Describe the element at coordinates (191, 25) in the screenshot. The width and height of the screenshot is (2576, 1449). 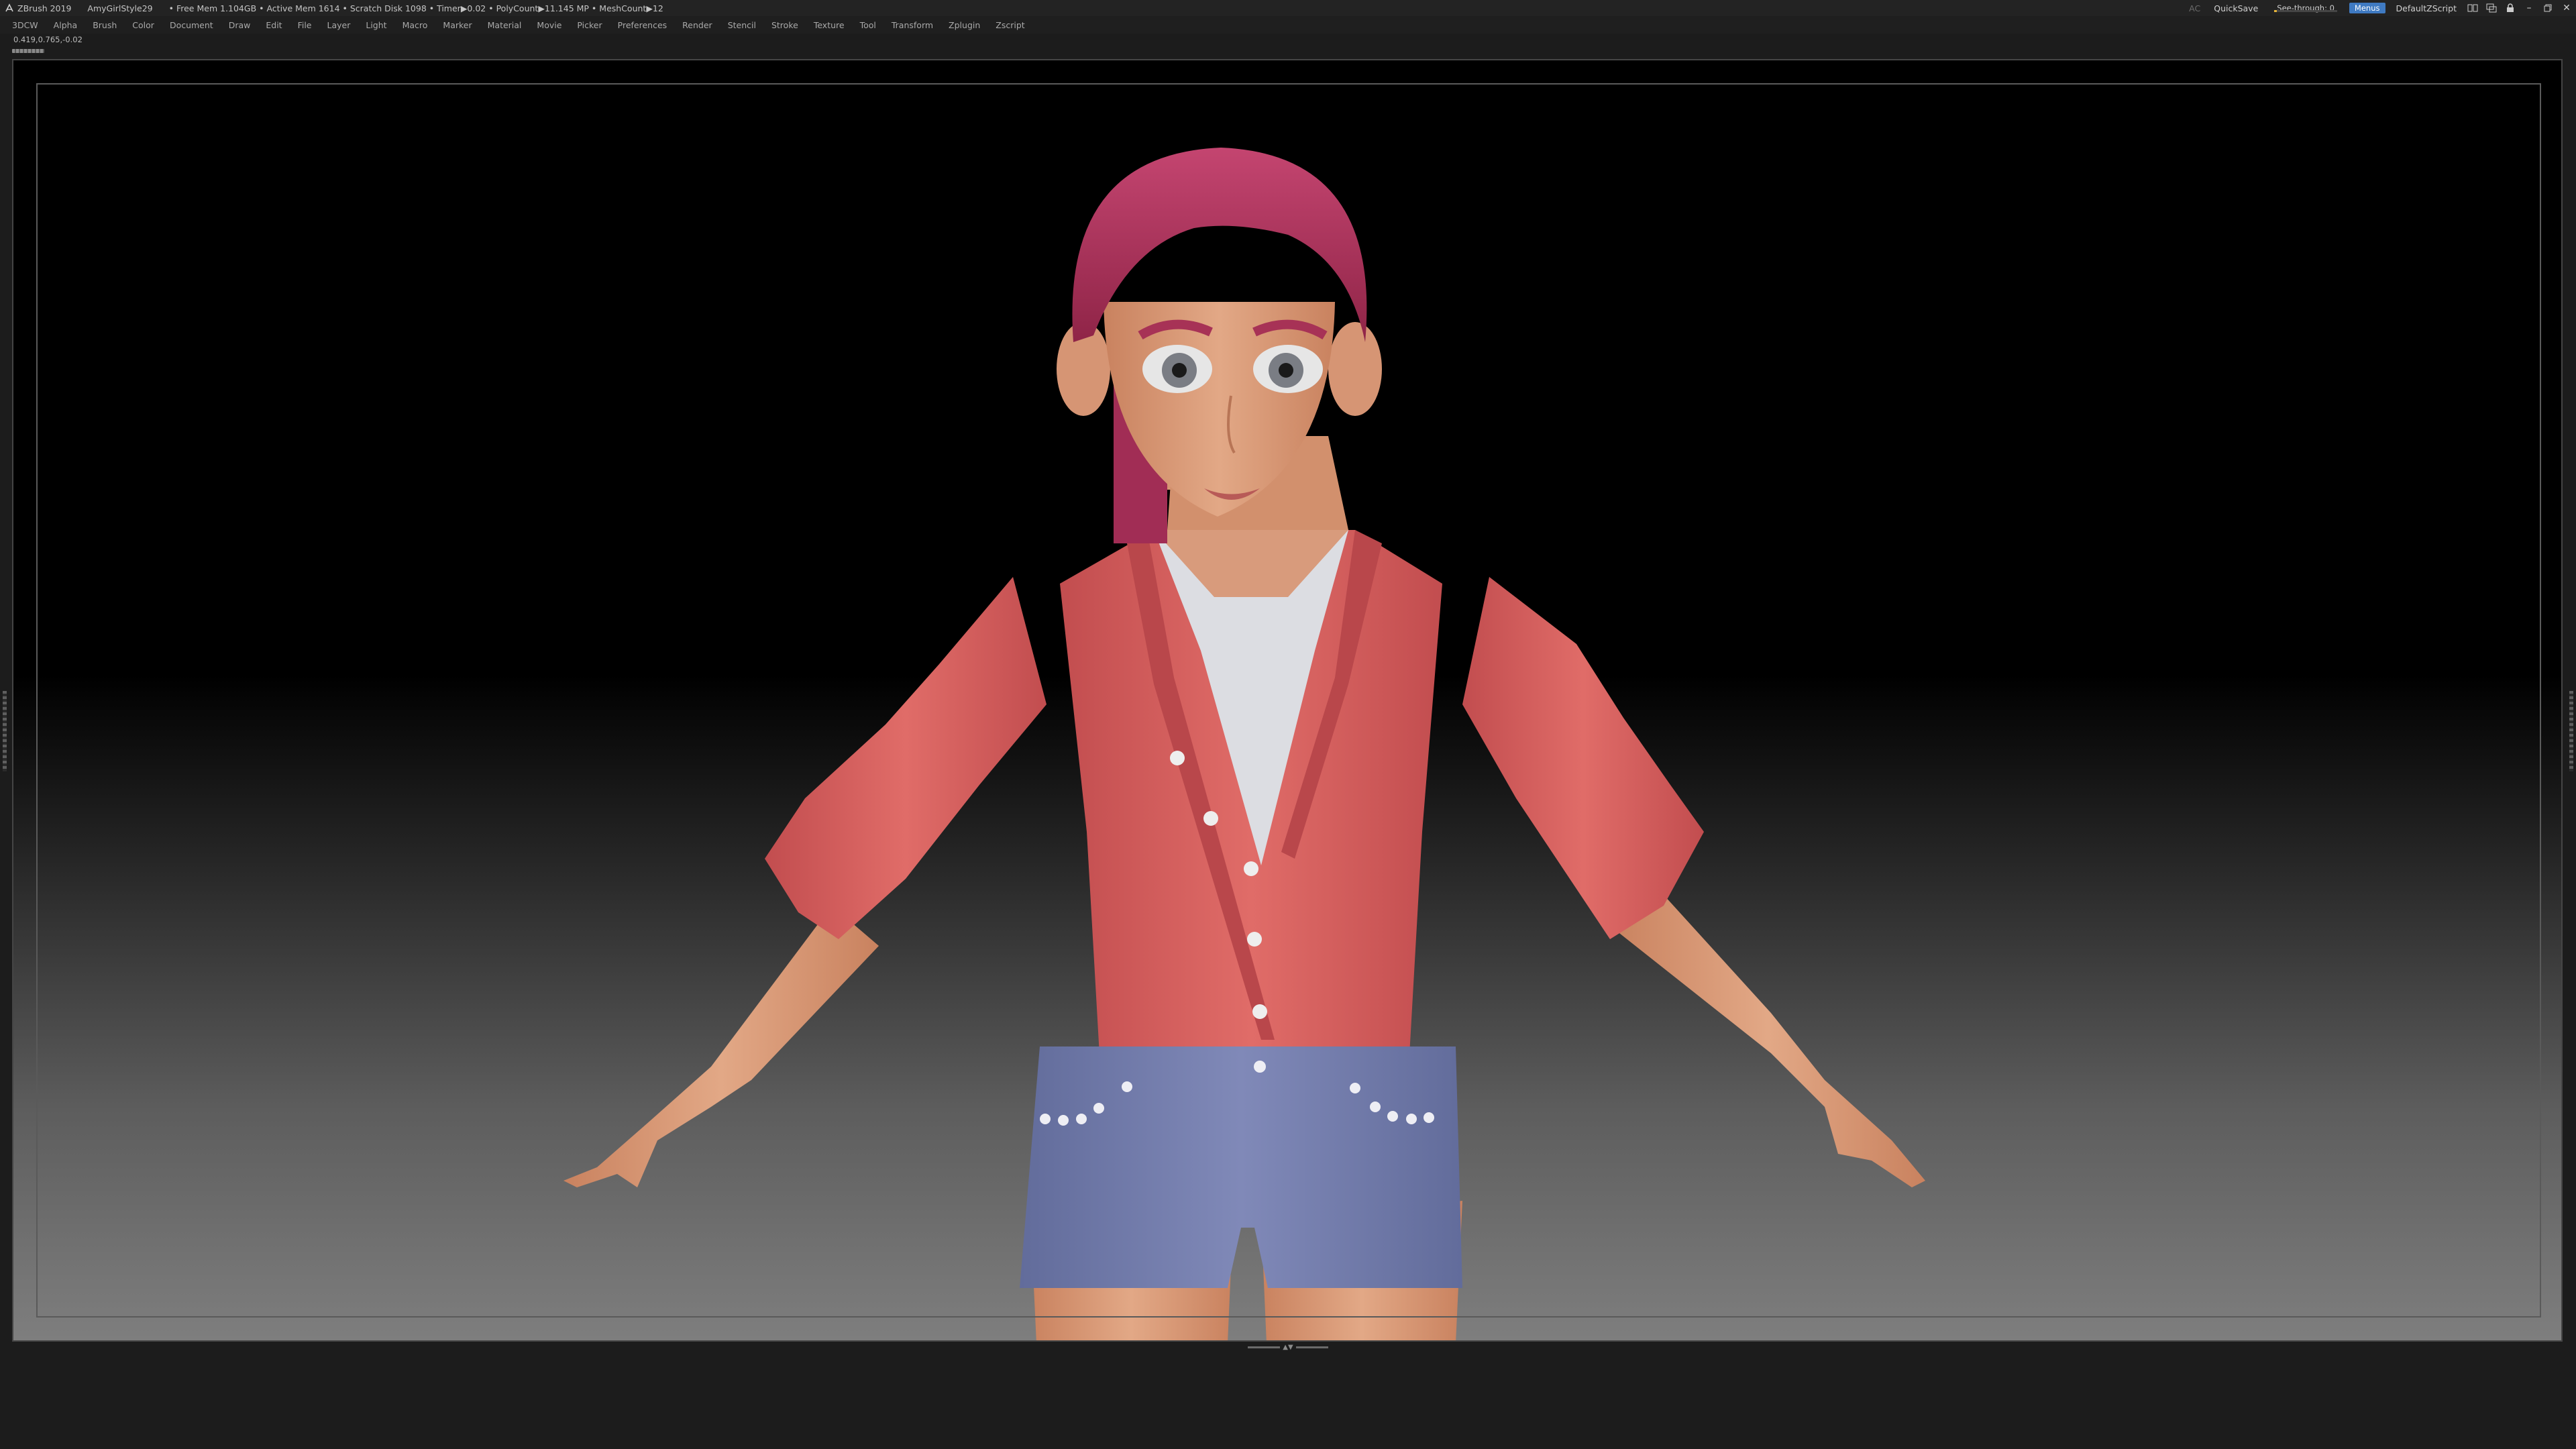
I see `menu-document: Document` at that location.